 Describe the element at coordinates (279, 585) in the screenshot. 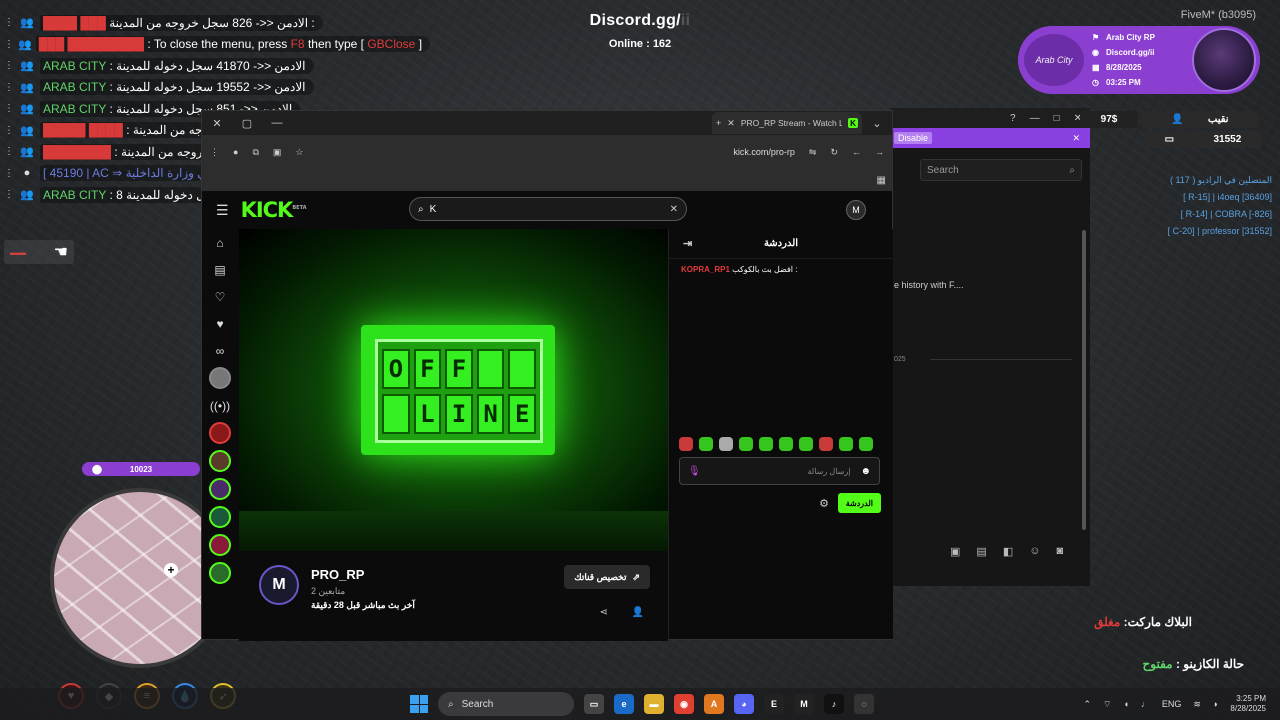

I see `channel-avatar: M` at that location.